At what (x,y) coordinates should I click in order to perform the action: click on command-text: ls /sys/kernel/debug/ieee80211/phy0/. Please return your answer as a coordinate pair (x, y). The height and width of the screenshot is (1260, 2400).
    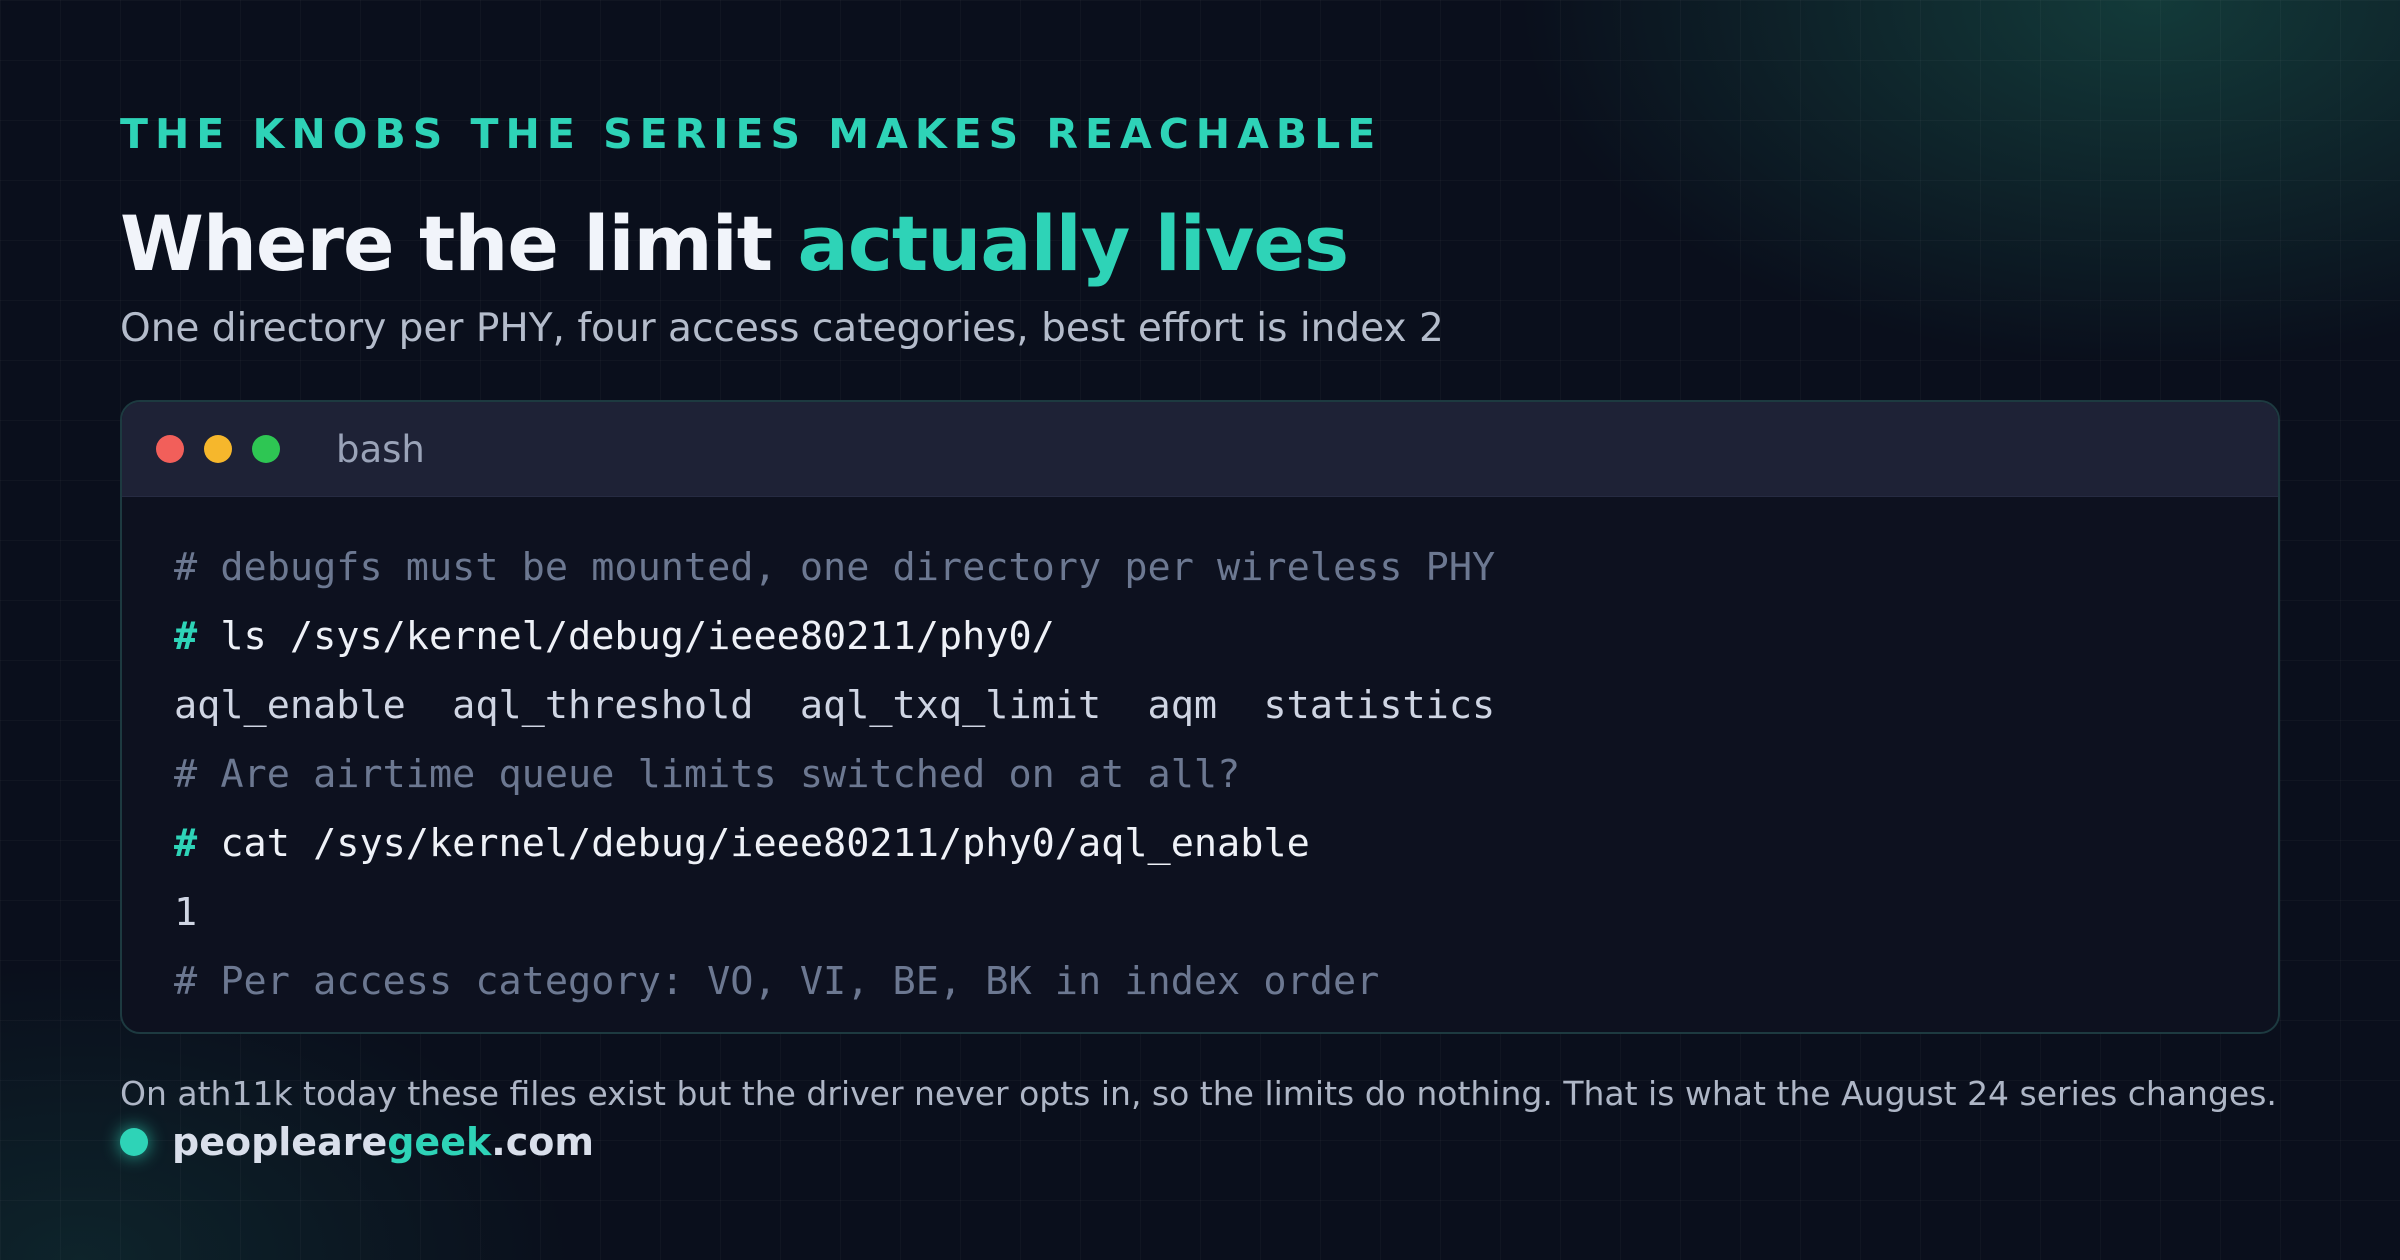
    Looking at the image, I should click on (626, 636).